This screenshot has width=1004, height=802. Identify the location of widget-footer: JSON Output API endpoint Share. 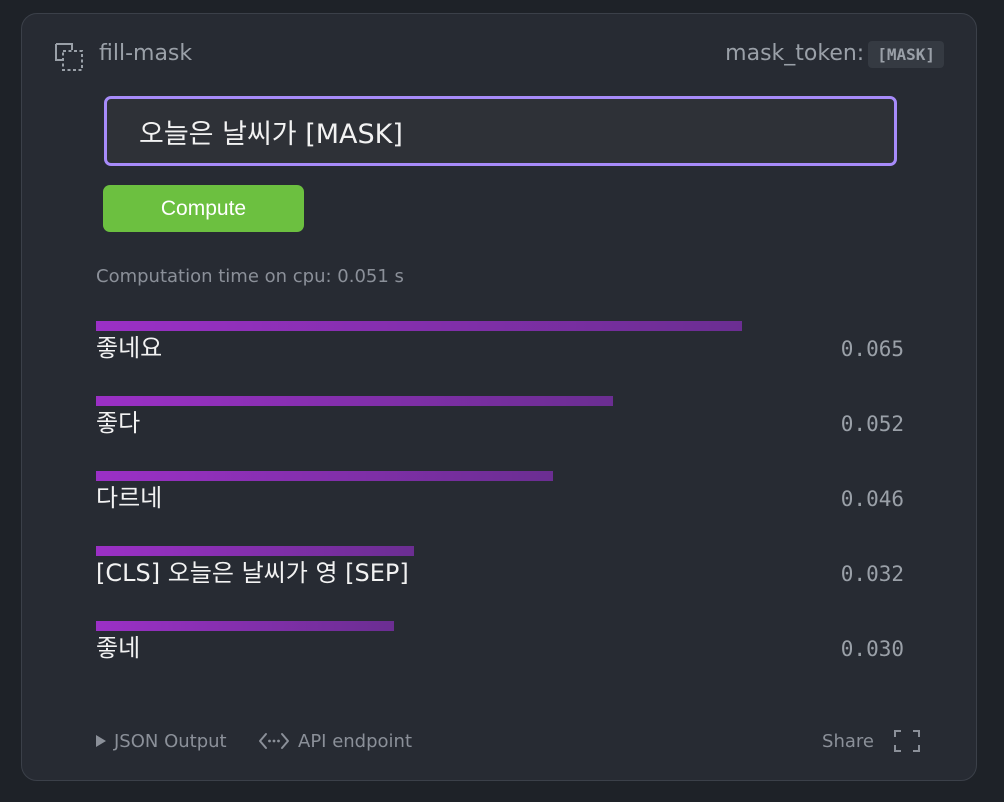
(508, 741).